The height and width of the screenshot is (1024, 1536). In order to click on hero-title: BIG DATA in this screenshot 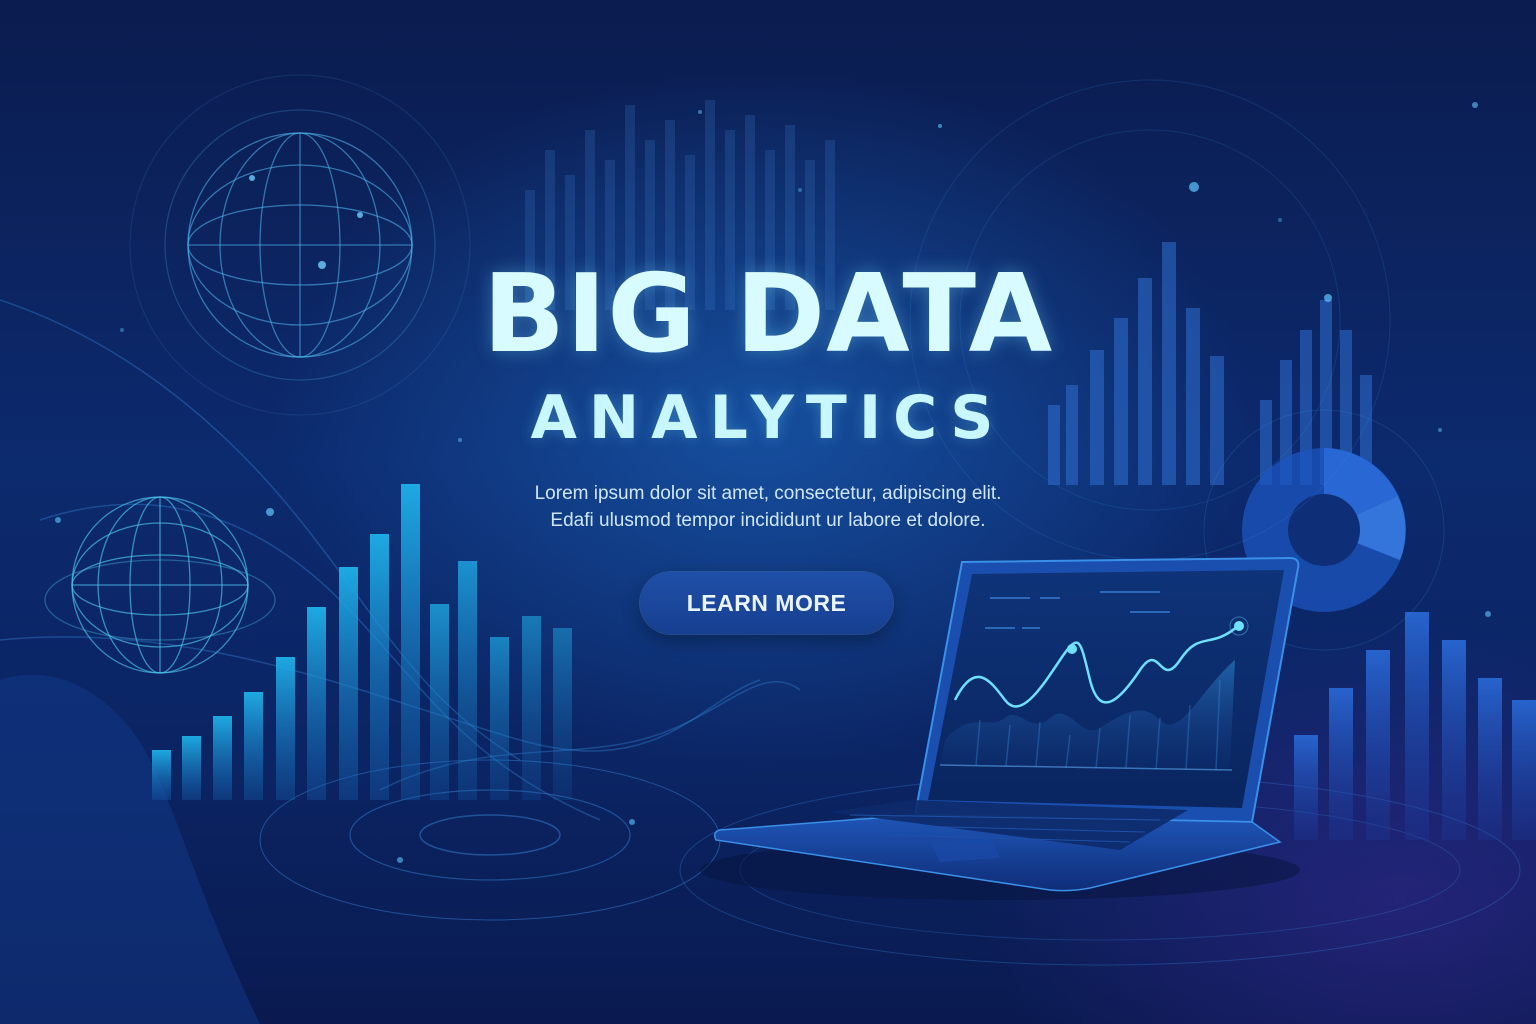, I will do `click(768, 314)`.